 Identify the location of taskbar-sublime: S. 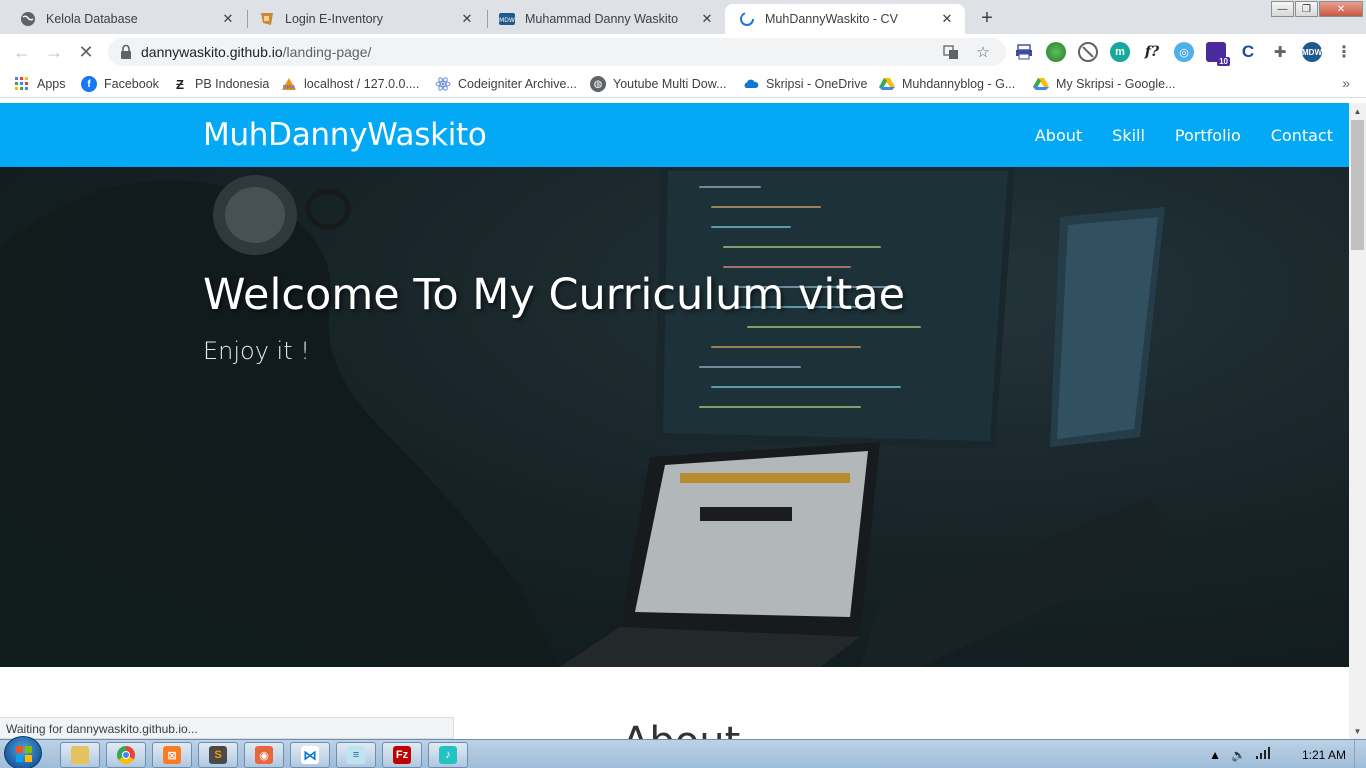
(218, 755).